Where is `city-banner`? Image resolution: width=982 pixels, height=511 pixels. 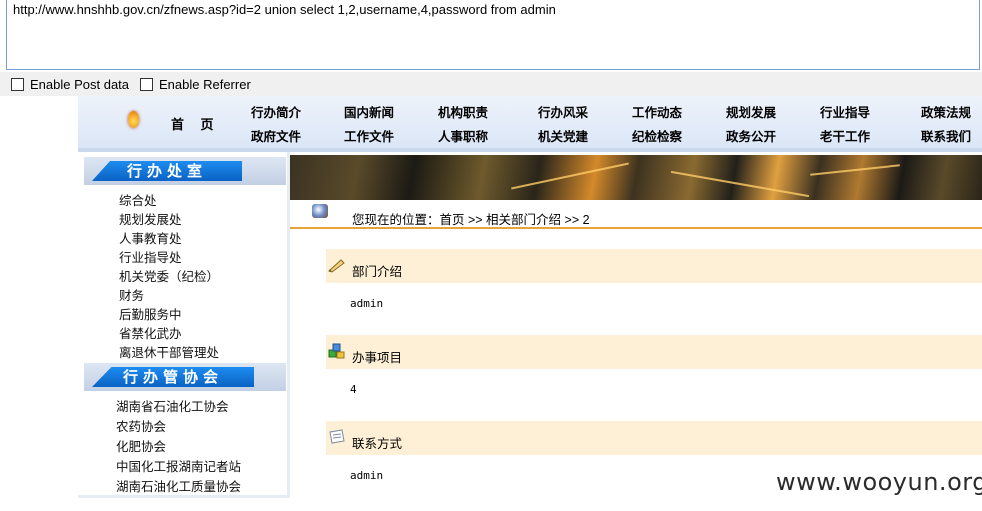
city-banner is located at coordinates (636, 177).